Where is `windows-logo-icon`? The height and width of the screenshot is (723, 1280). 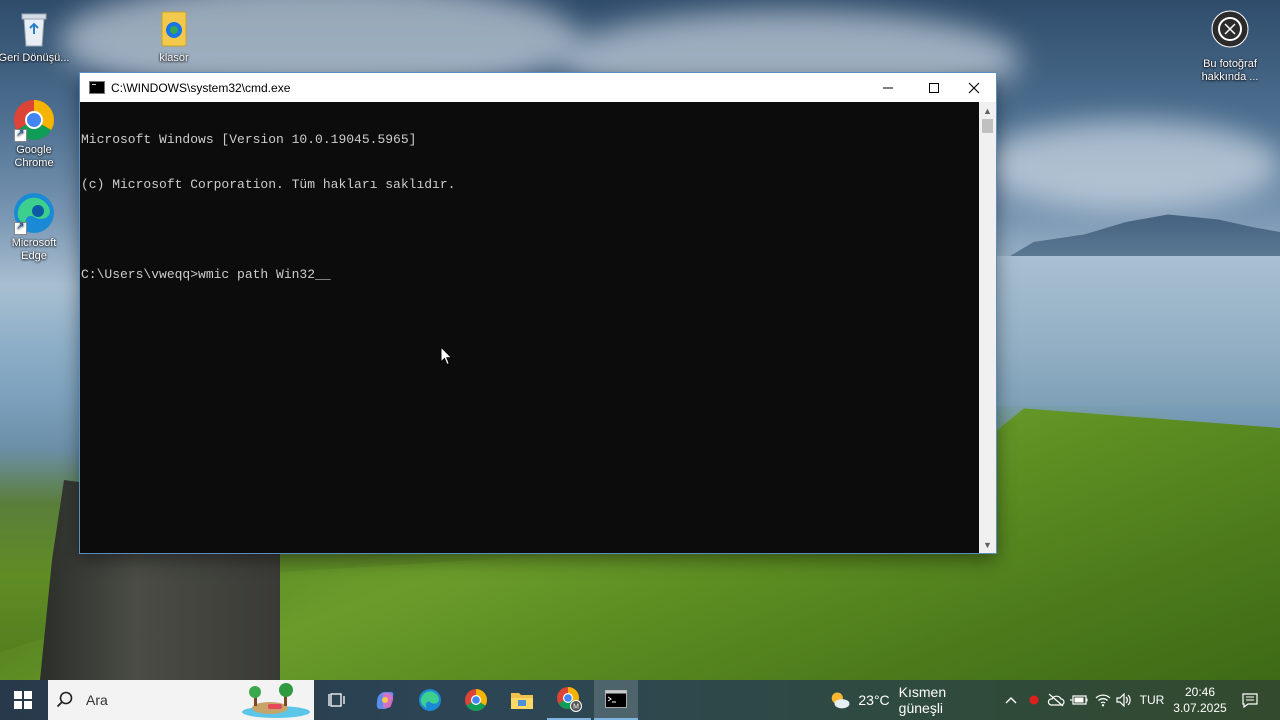 windows-logo-icon is located at coordinates (23, 700).